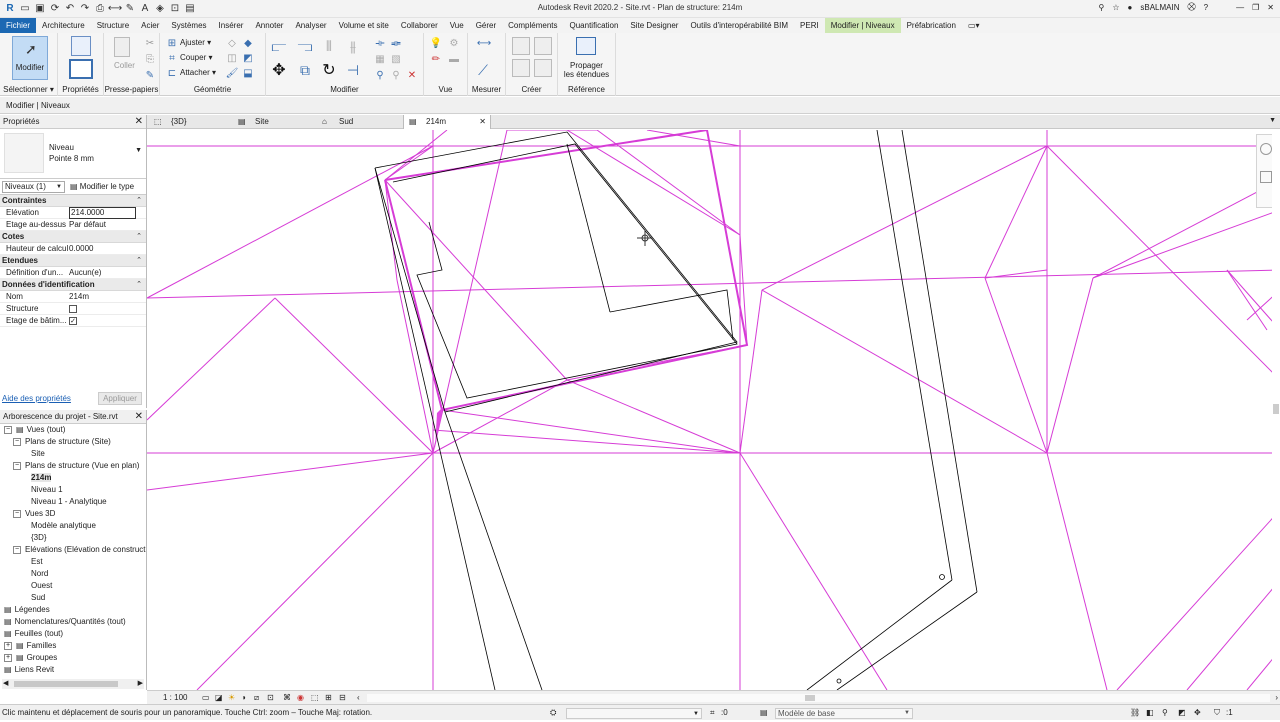 This screenshot has height=722, width=1280. Describe the element at coordinates (29, 670) in the screenshot. I see `tree-item: ▤ Liens Revit` at that location.